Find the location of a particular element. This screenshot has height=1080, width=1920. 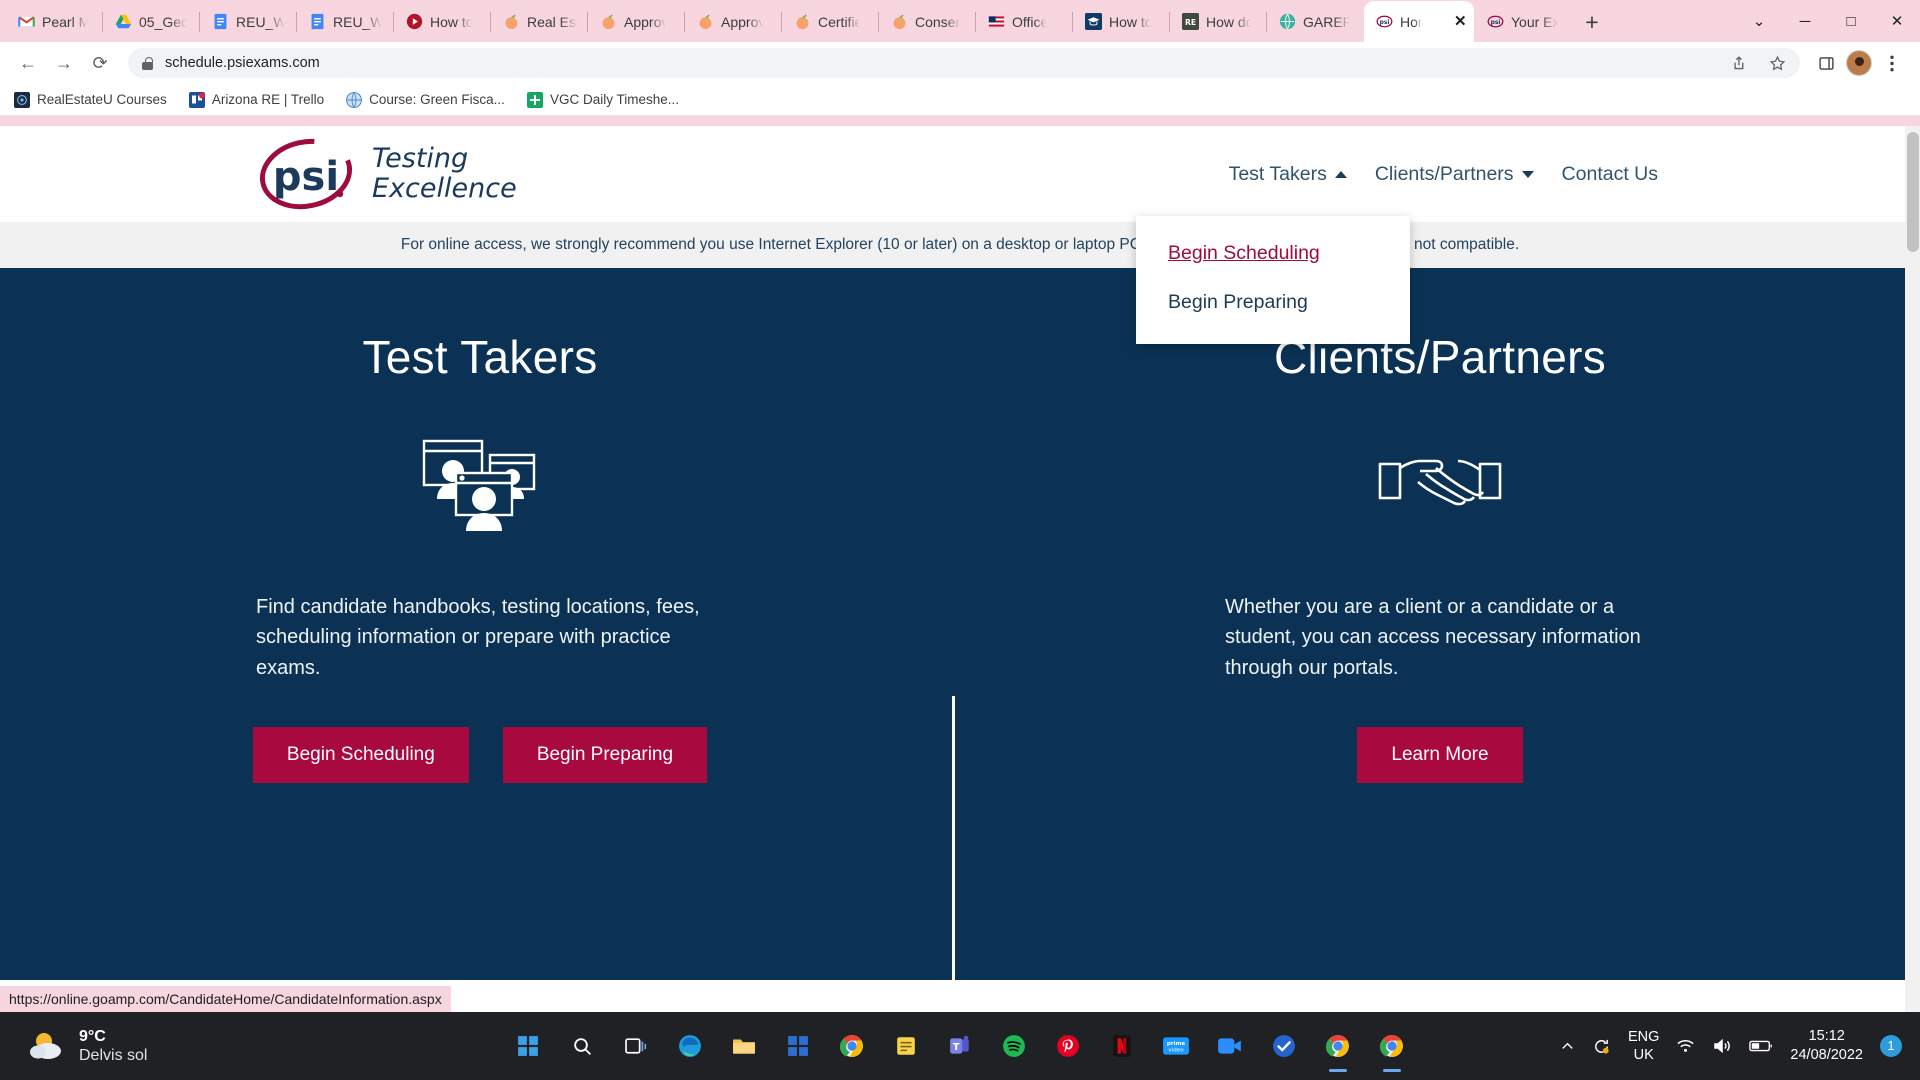

browser-tab: Real Est is located at coordinates (539, 21).